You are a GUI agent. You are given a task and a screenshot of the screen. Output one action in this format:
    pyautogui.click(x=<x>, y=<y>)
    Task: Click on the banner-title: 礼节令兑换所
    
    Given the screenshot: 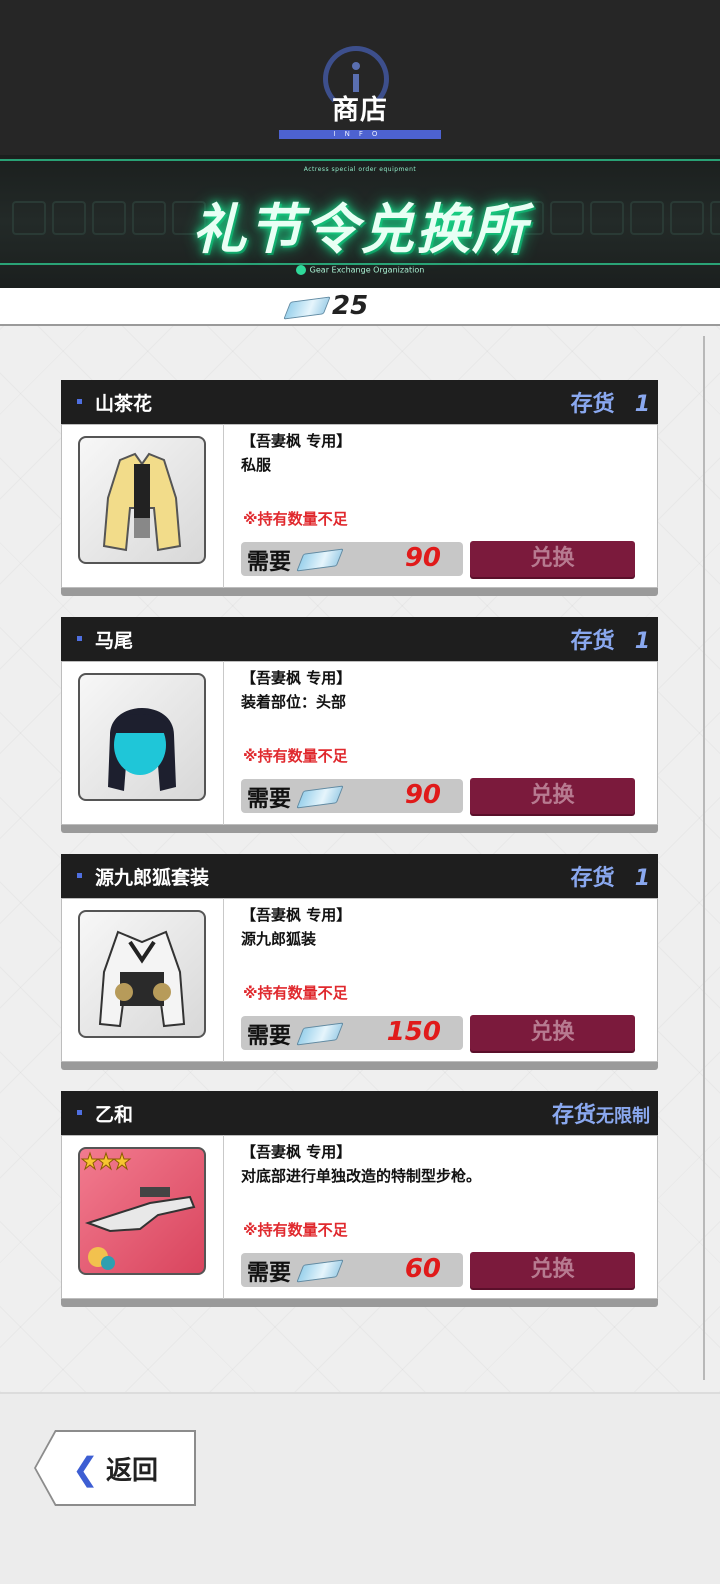 What is the action you would take?
    pyautogui.click(x=360, y=229)
    